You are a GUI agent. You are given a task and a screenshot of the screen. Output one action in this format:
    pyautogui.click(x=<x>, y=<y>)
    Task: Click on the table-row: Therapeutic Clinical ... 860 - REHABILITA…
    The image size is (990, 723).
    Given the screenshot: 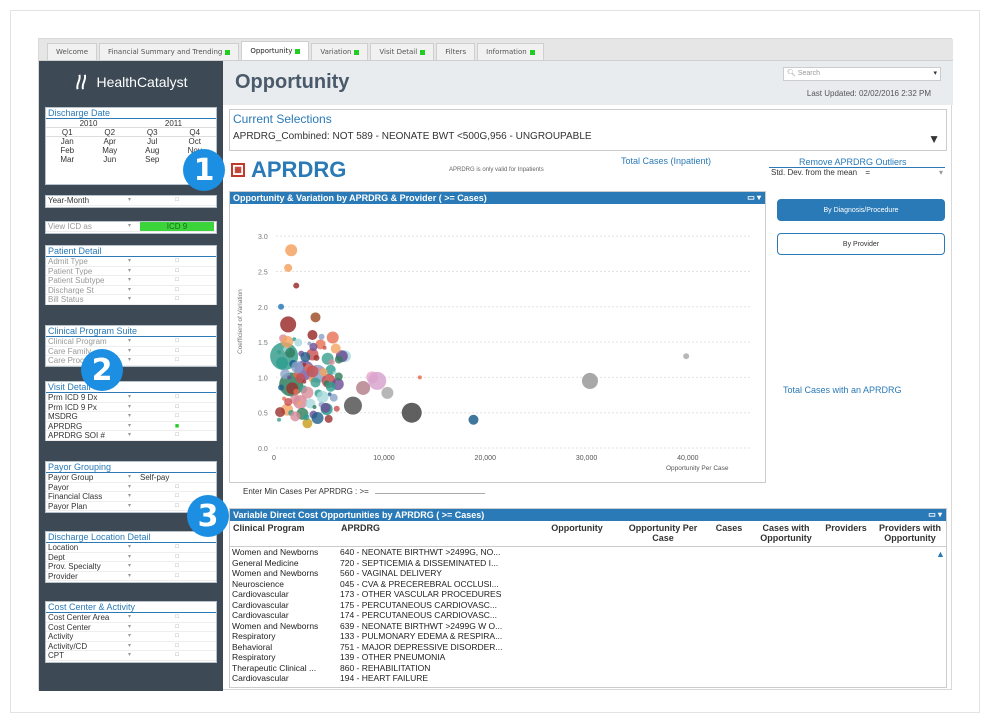 What is the action you would take?
    pyautogui.click(x=588, y=668)
    